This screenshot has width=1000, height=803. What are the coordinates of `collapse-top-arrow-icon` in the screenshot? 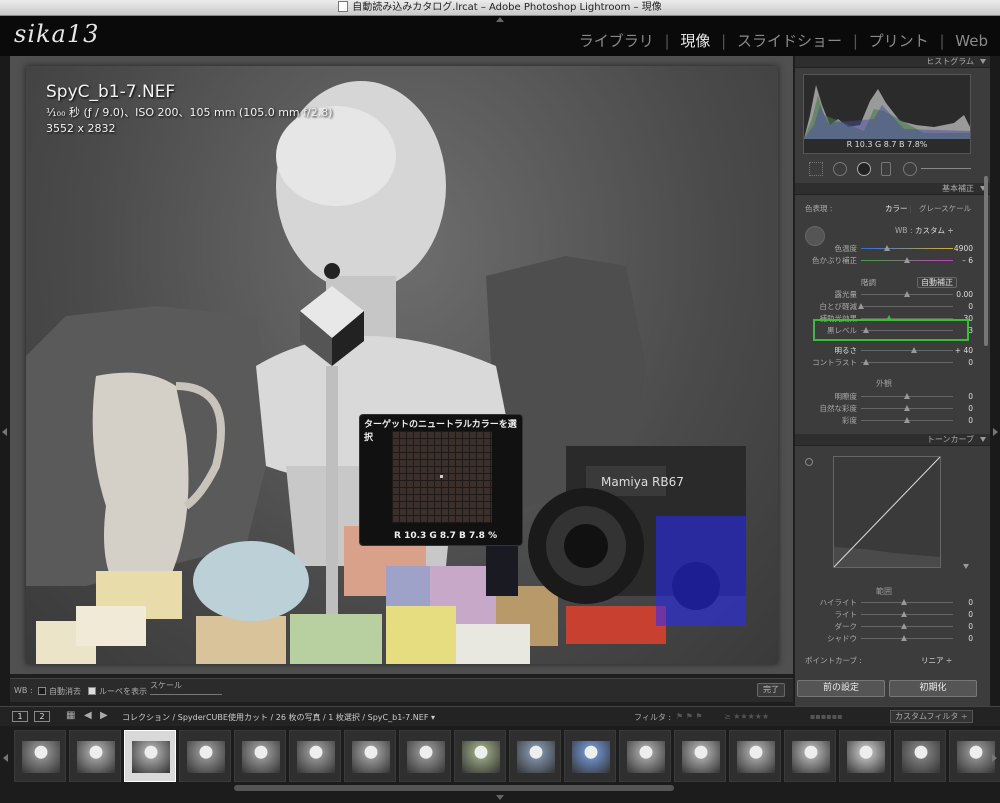 It's located at (500, 19).